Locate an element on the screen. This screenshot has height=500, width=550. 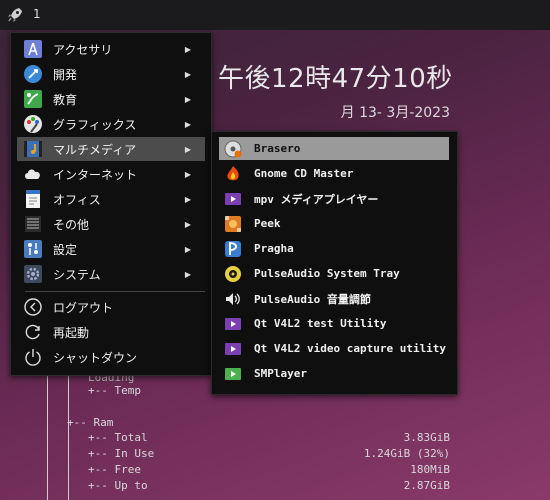
submenu-item-peek: Peek is located at coordinates (334, 223).